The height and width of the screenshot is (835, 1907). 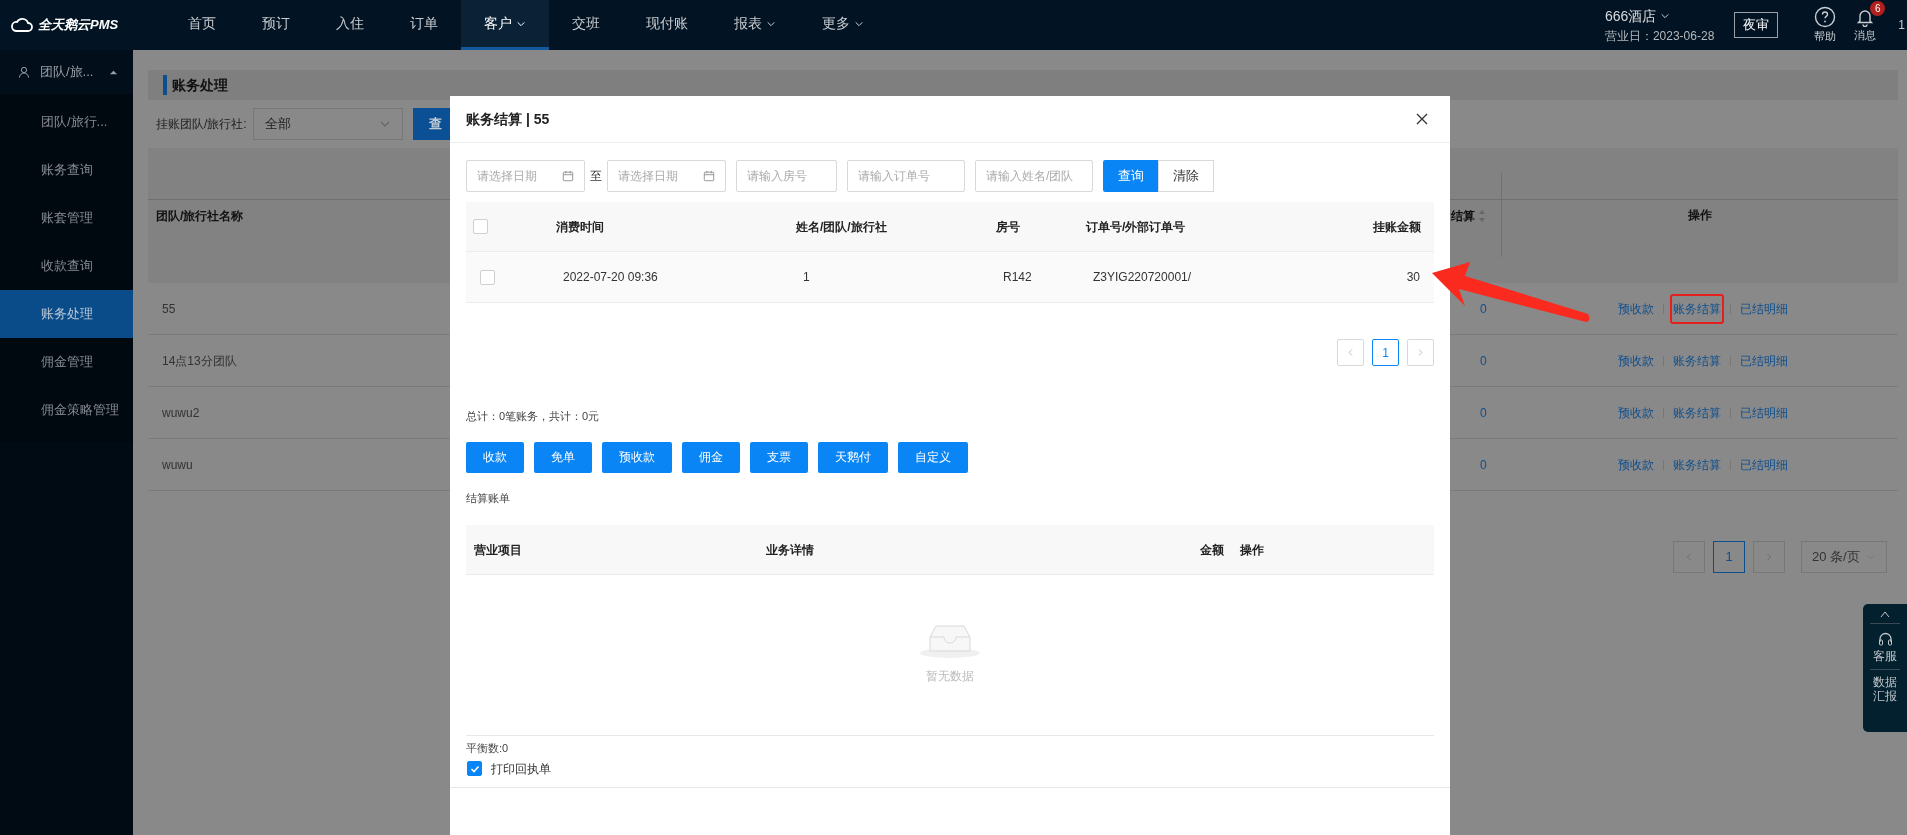 I want to click on action-button: 免单, so click(x=563, y=457).